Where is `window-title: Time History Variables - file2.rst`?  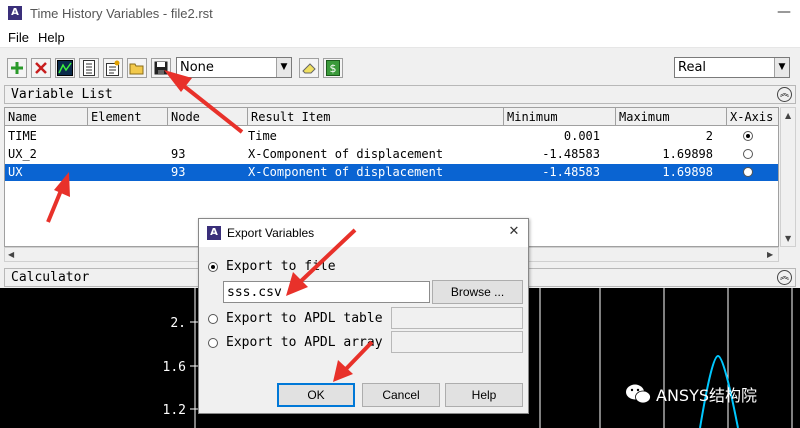 window-title: Time History Variables - file2.rst is located at coordinates (121, 13).